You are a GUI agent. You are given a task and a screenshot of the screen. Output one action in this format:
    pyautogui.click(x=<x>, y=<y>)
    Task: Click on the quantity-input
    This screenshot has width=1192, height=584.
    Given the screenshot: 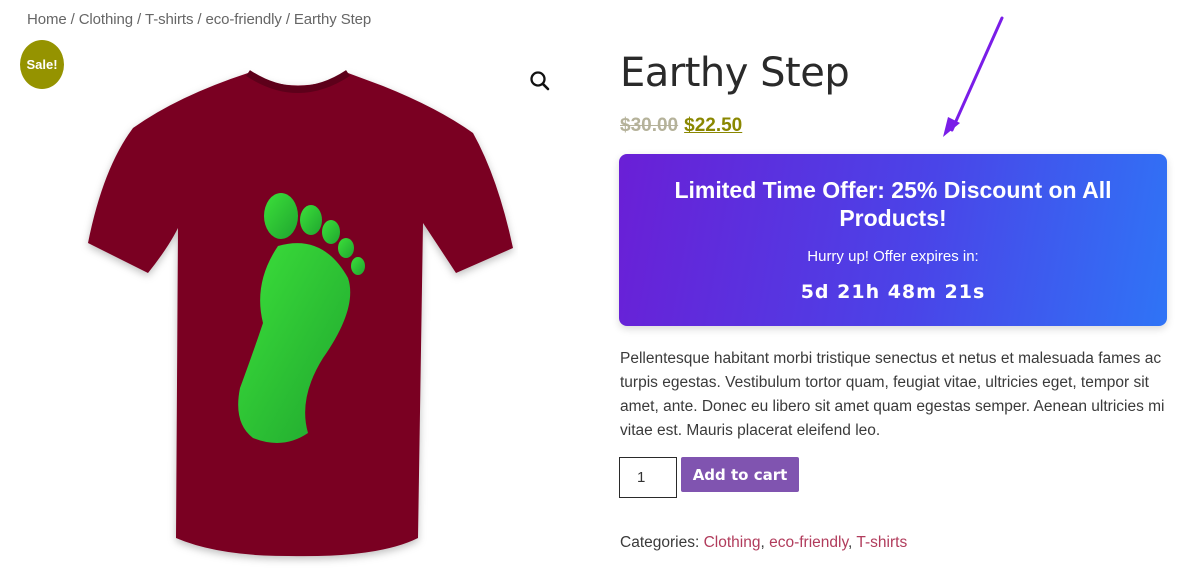 What is the action you would take?
    pyautogui.click(x=648, y=477)
    